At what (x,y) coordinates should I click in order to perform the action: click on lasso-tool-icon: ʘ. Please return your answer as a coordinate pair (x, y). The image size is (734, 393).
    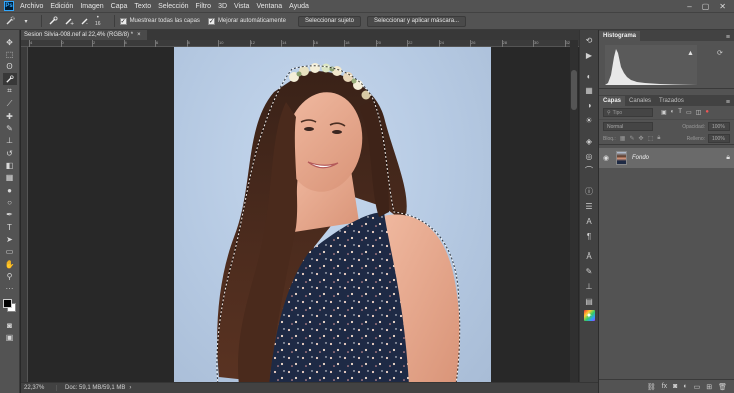
    Looking at the image, I should click on (10, 67).